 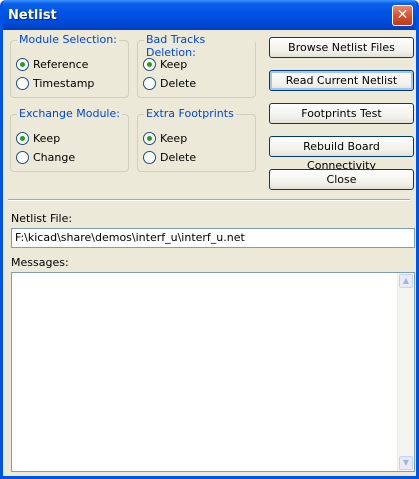 I want to click on window-title: Netlist, so click(x=32, y=15).